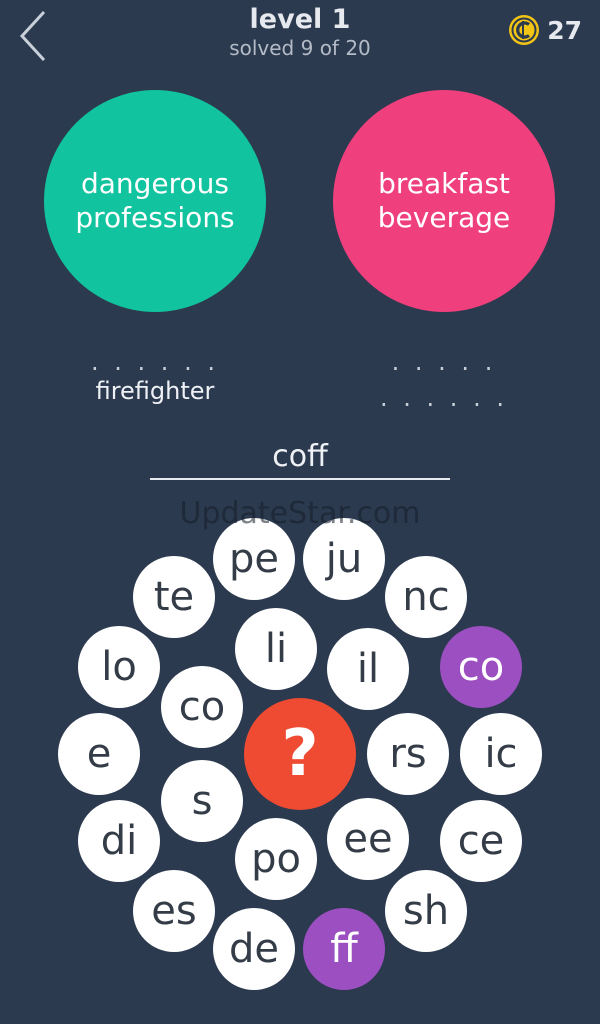 Image resolution: width=600 pixels, height=1024 pixels. I want to click on coin-count: 27, so click(564, 30).